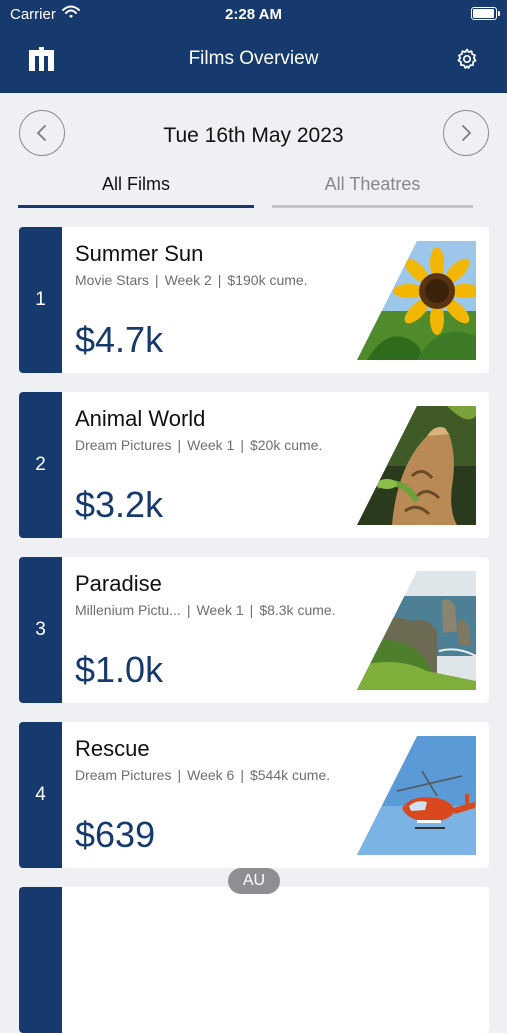 This screenshot has width=507, height=1033. Describe the element at coordinates (119, 339) in the screenshot. I see `gross-value: $4.7k` at that location.